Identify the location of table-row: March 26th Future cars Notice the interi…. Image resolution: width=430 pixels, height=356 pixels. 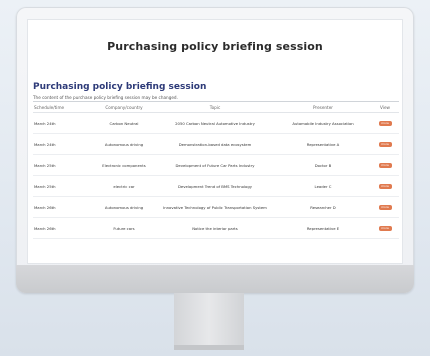
(216, 228).